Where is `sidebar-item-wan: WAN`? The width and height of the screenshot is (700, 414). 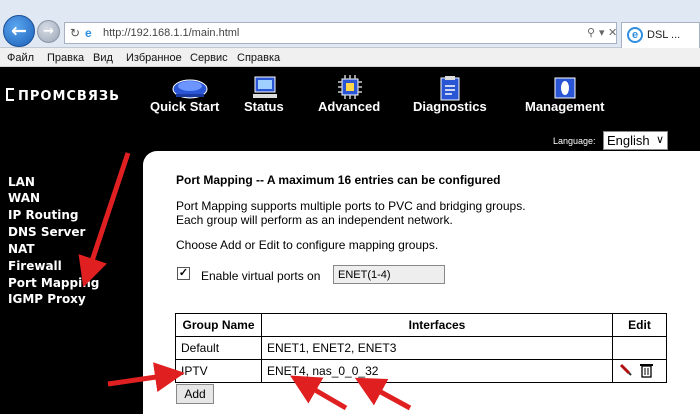
sidebar-item-wan: WAN is located at coordinates (24, 198).